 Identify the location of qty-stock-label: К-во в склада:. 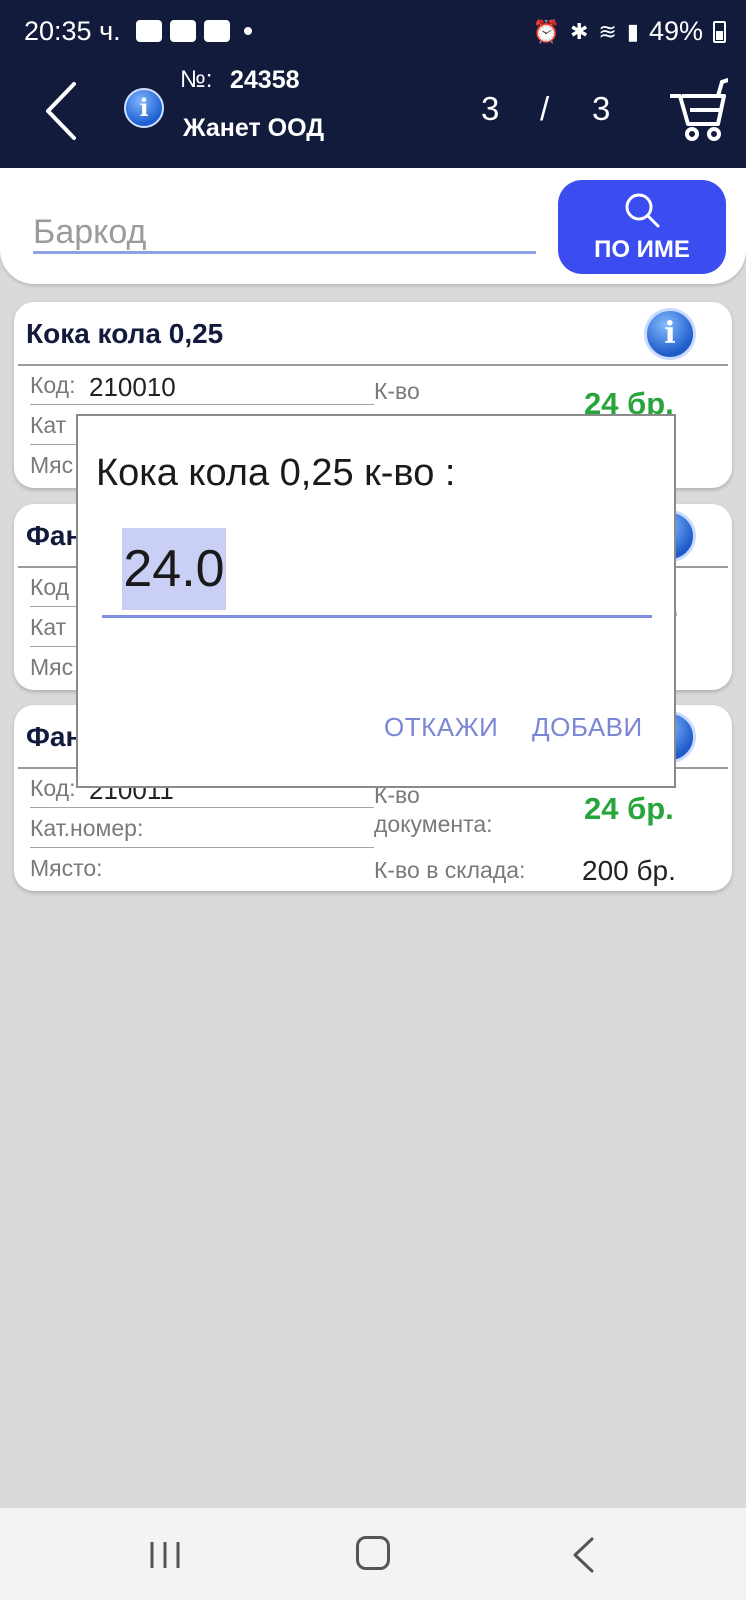
(450, 870).